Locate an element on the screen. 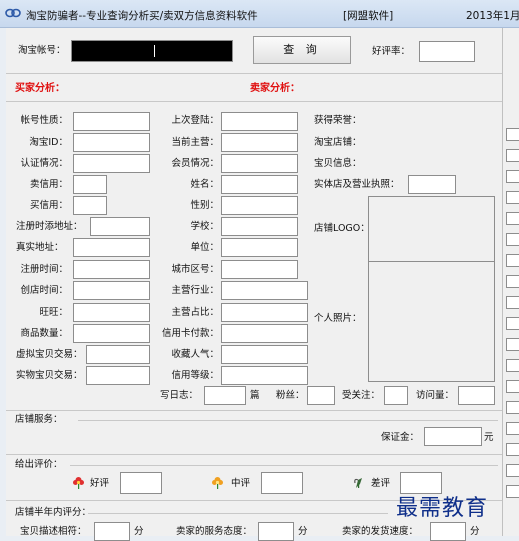 The height and width of the screenshot is (541, 519). sell-credit-field is located at coordinates (90, 184).